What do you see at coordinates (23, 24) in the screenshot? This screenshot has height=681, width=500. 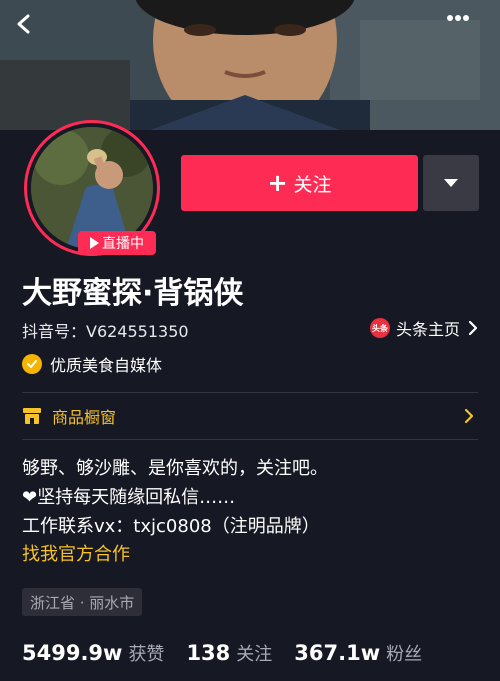 I see `chevron-left-icon` at bounding box center [23, 24].